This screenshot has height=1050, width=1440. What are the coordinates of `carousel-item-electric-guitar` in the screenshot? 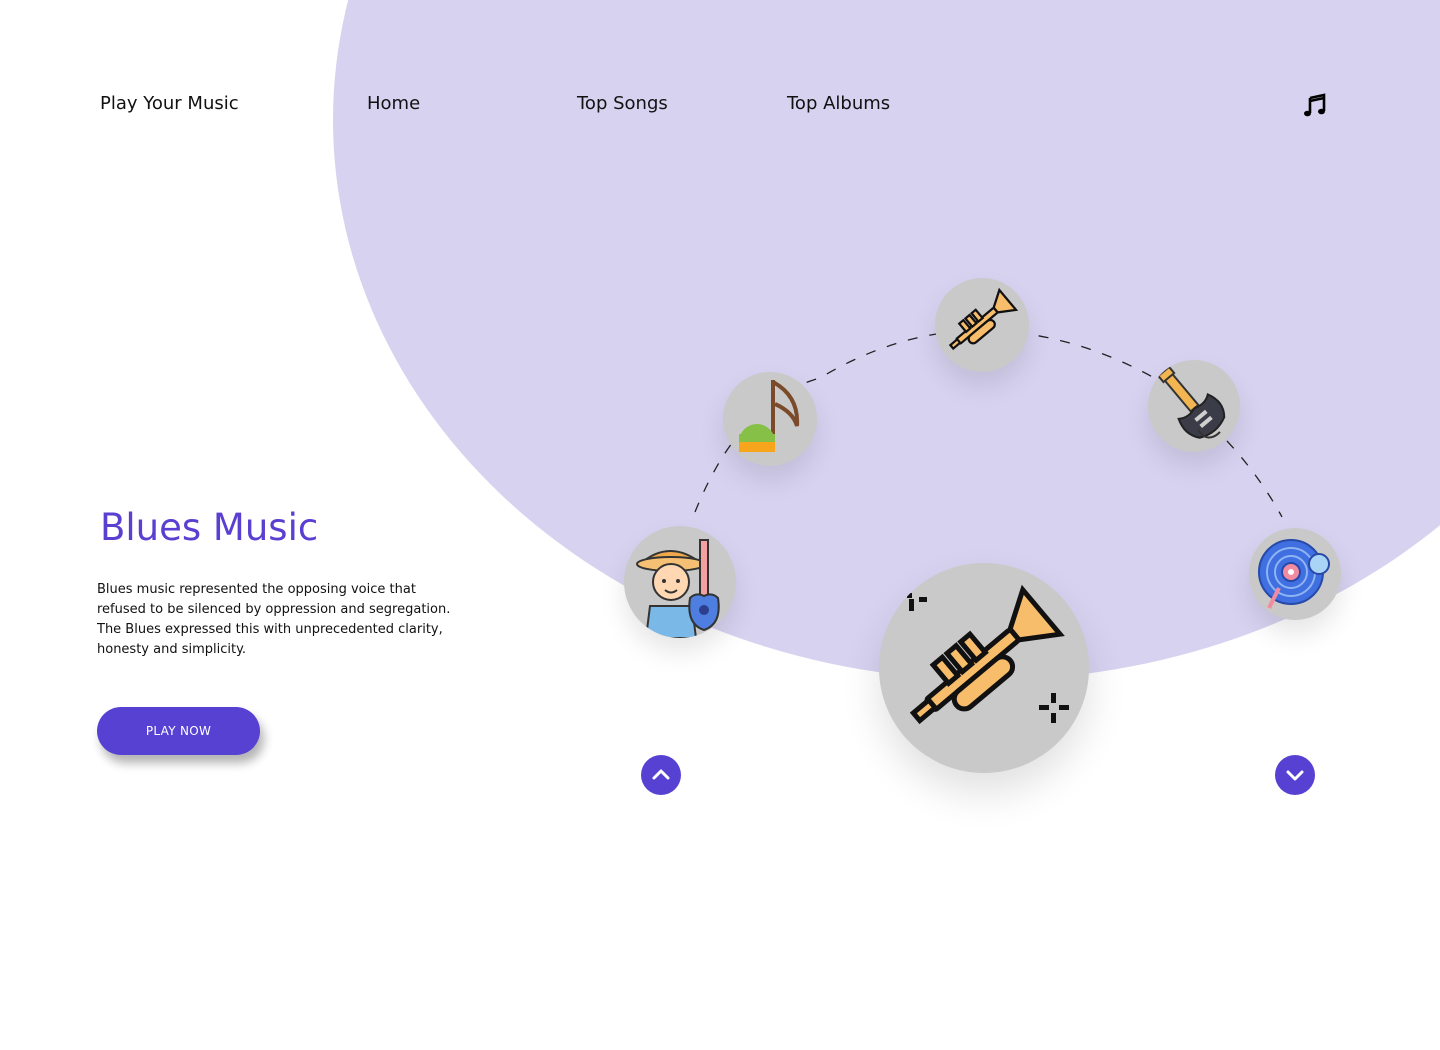 It's located at (1194, 406).